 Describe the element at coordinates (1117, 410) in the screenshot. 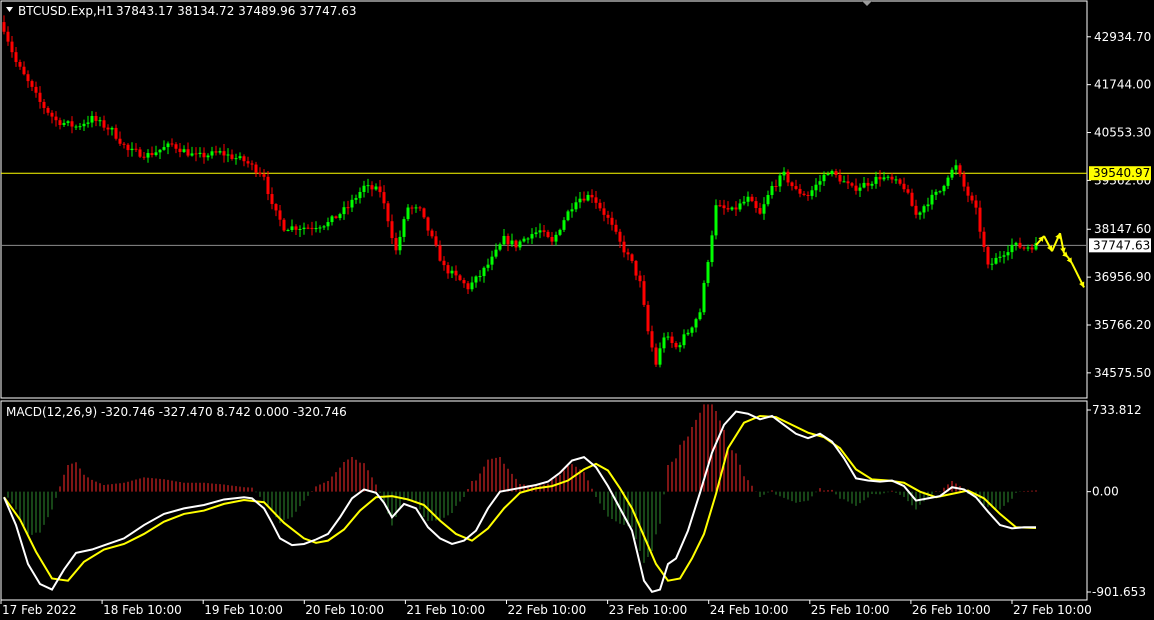

I see `macd-tick-label: 733.812` at that location.